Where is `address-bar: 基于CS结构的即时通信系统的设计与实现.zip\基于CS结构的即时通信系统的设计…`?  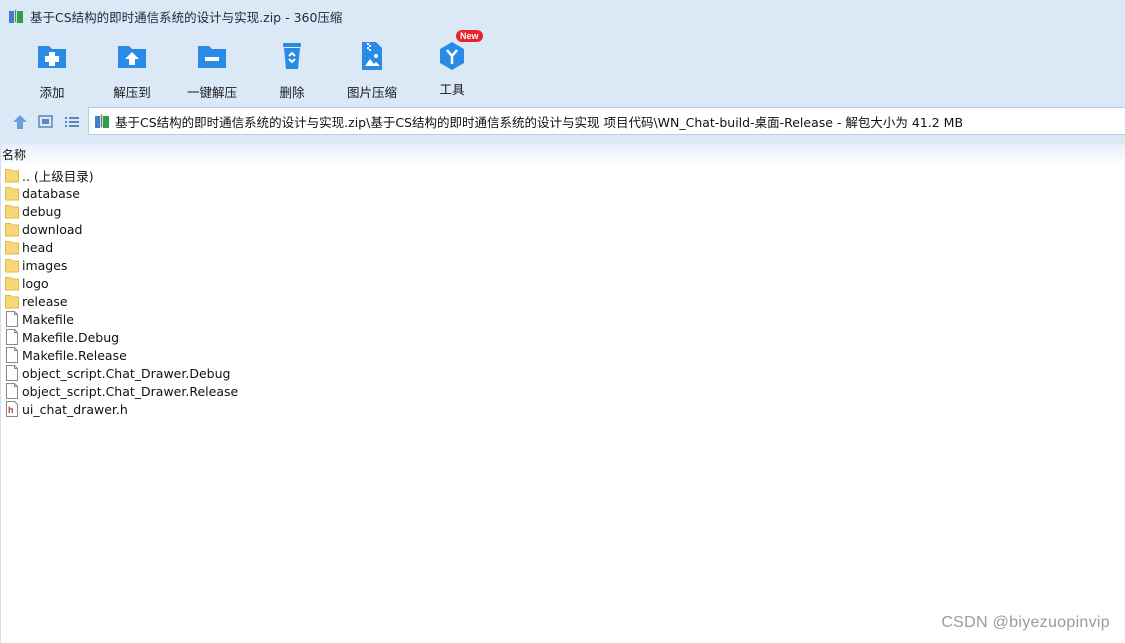 address-bar: 基于CS结构的即时通信系统的设计与实现.zip\基于CS结构的即时通信系统的设计… is located at coordinates (562, 122).